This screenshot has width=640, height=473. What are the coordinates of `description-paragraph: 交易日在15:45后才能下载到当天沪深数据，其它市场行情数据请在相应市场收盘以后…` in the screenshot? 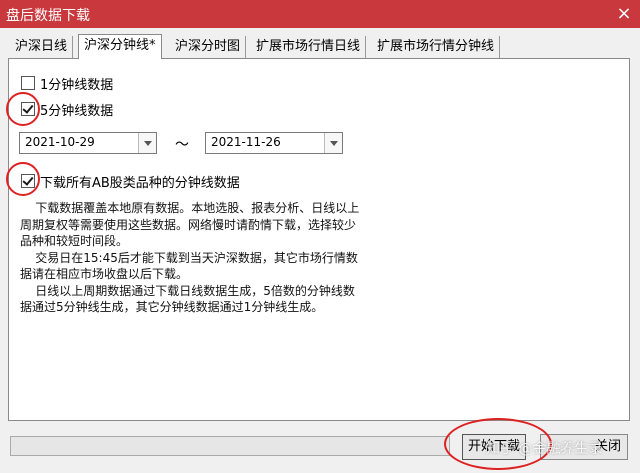 It's located at (189, 266).